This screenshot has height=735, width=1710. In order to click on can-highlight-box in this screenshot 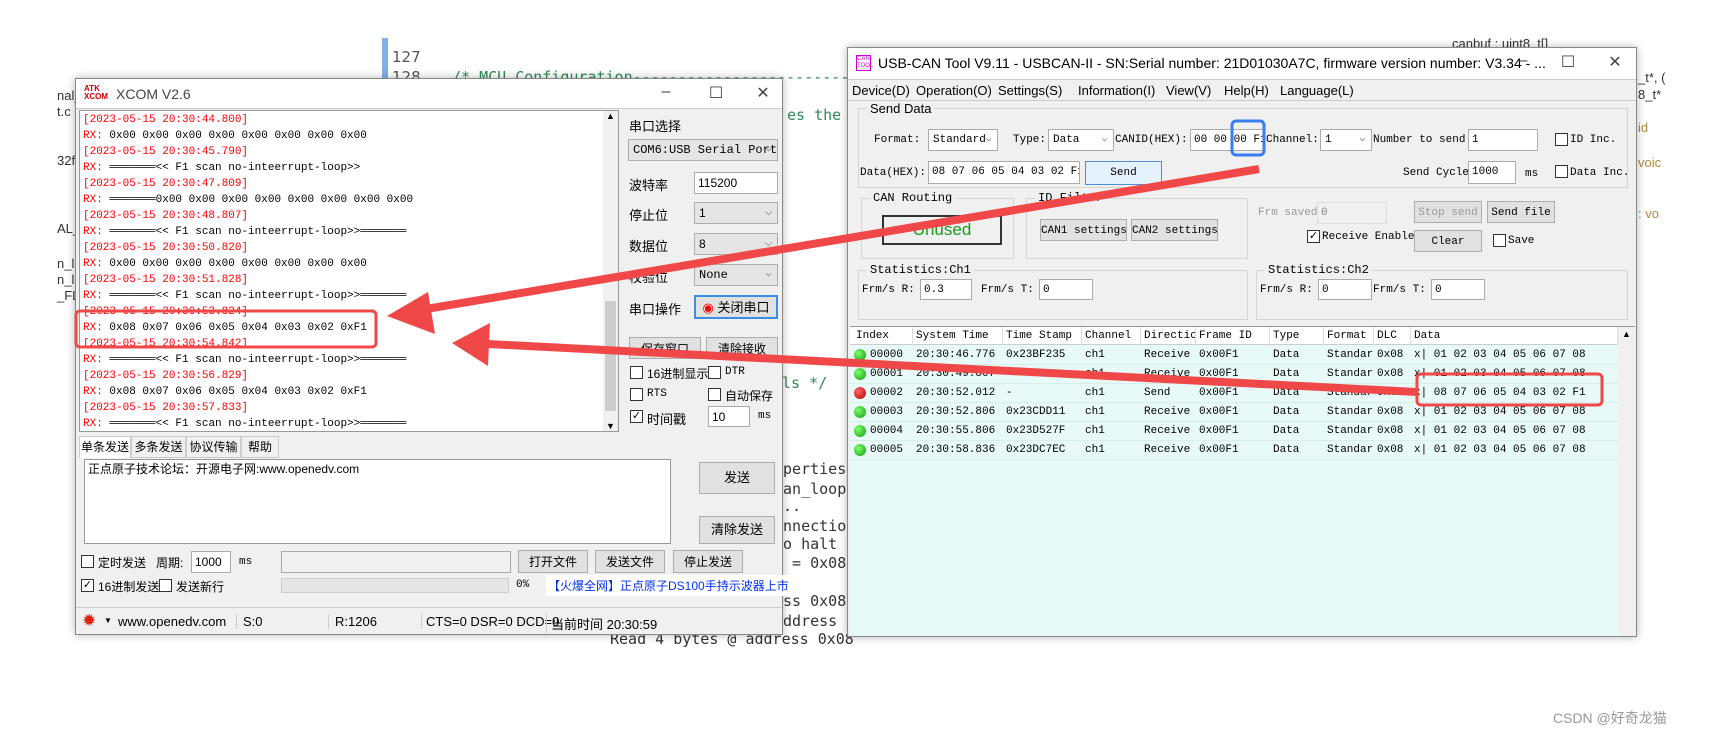, I will do `click(1509, 389)`.